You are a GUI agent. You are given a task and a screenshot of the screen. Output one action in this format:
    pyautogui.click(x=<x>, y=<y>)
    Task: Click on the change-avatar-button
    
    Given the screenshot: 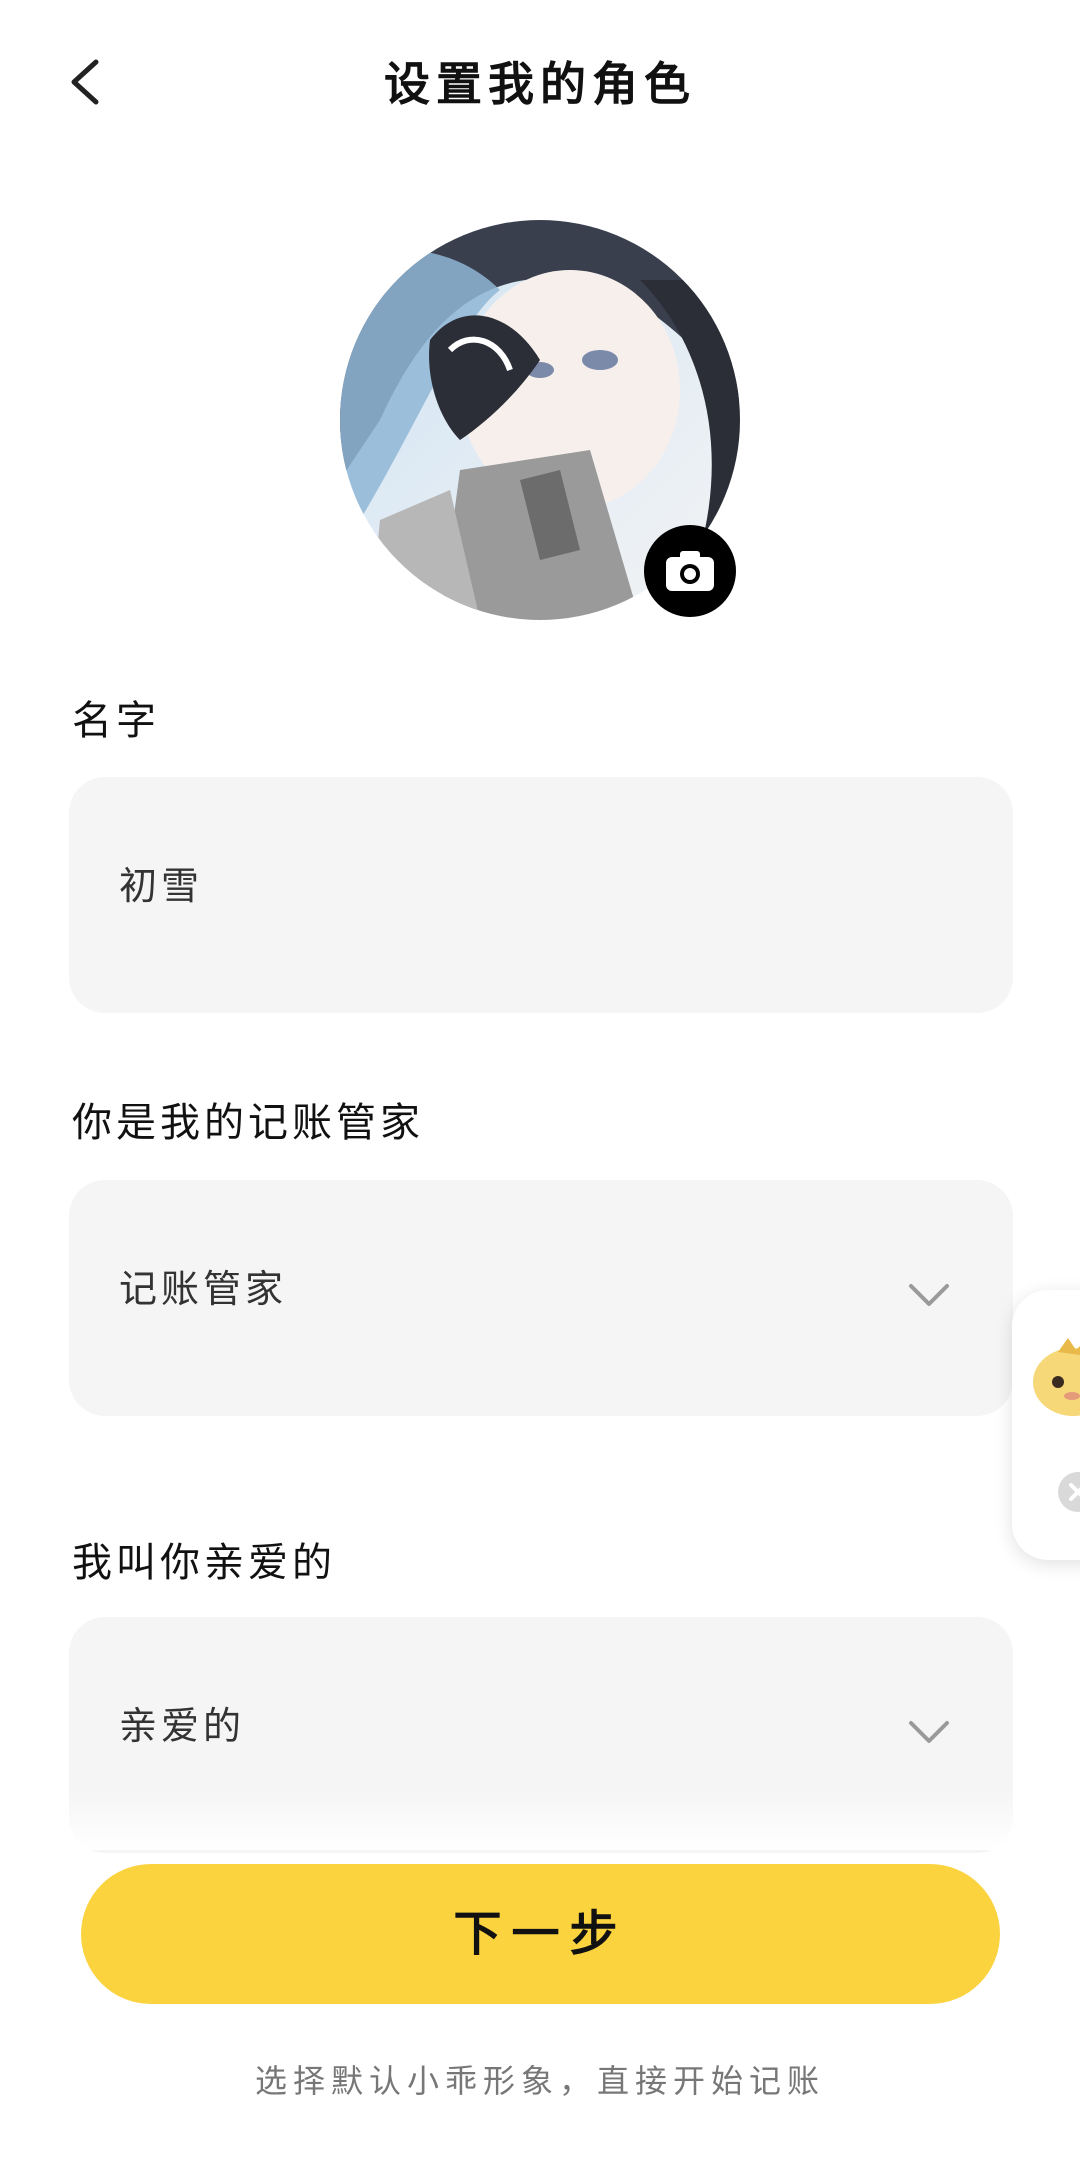 What is the action you would take?
    pyautogui.click(x=690, y=571)
    